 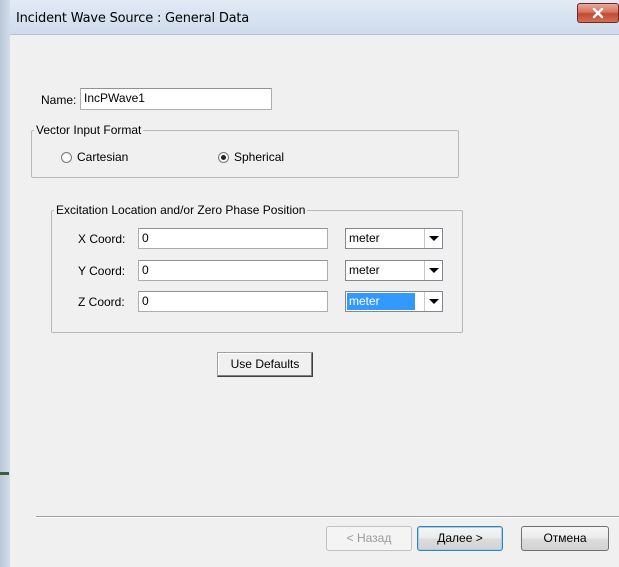 I want to click on y-coord-unit-value: meter, so click(x=364, y=270).